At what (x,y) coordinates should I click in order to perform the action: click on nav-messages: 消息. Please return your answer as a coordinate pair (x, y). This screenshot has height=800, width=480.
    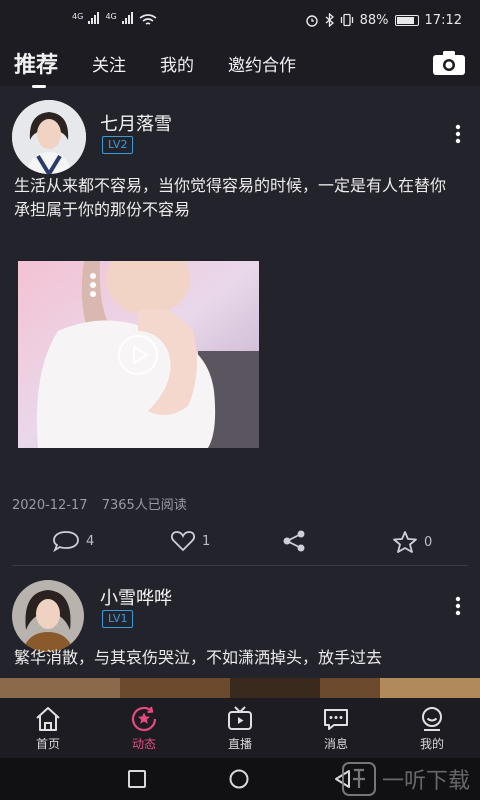
    Looking at the image, I should click on (336, 728).